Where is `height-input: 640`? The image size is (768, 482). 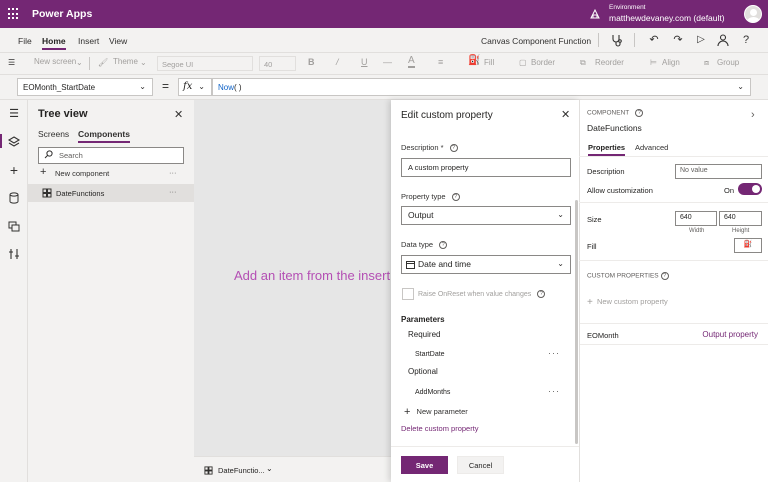 height-input: 640 is located at coordinates (740, 218).